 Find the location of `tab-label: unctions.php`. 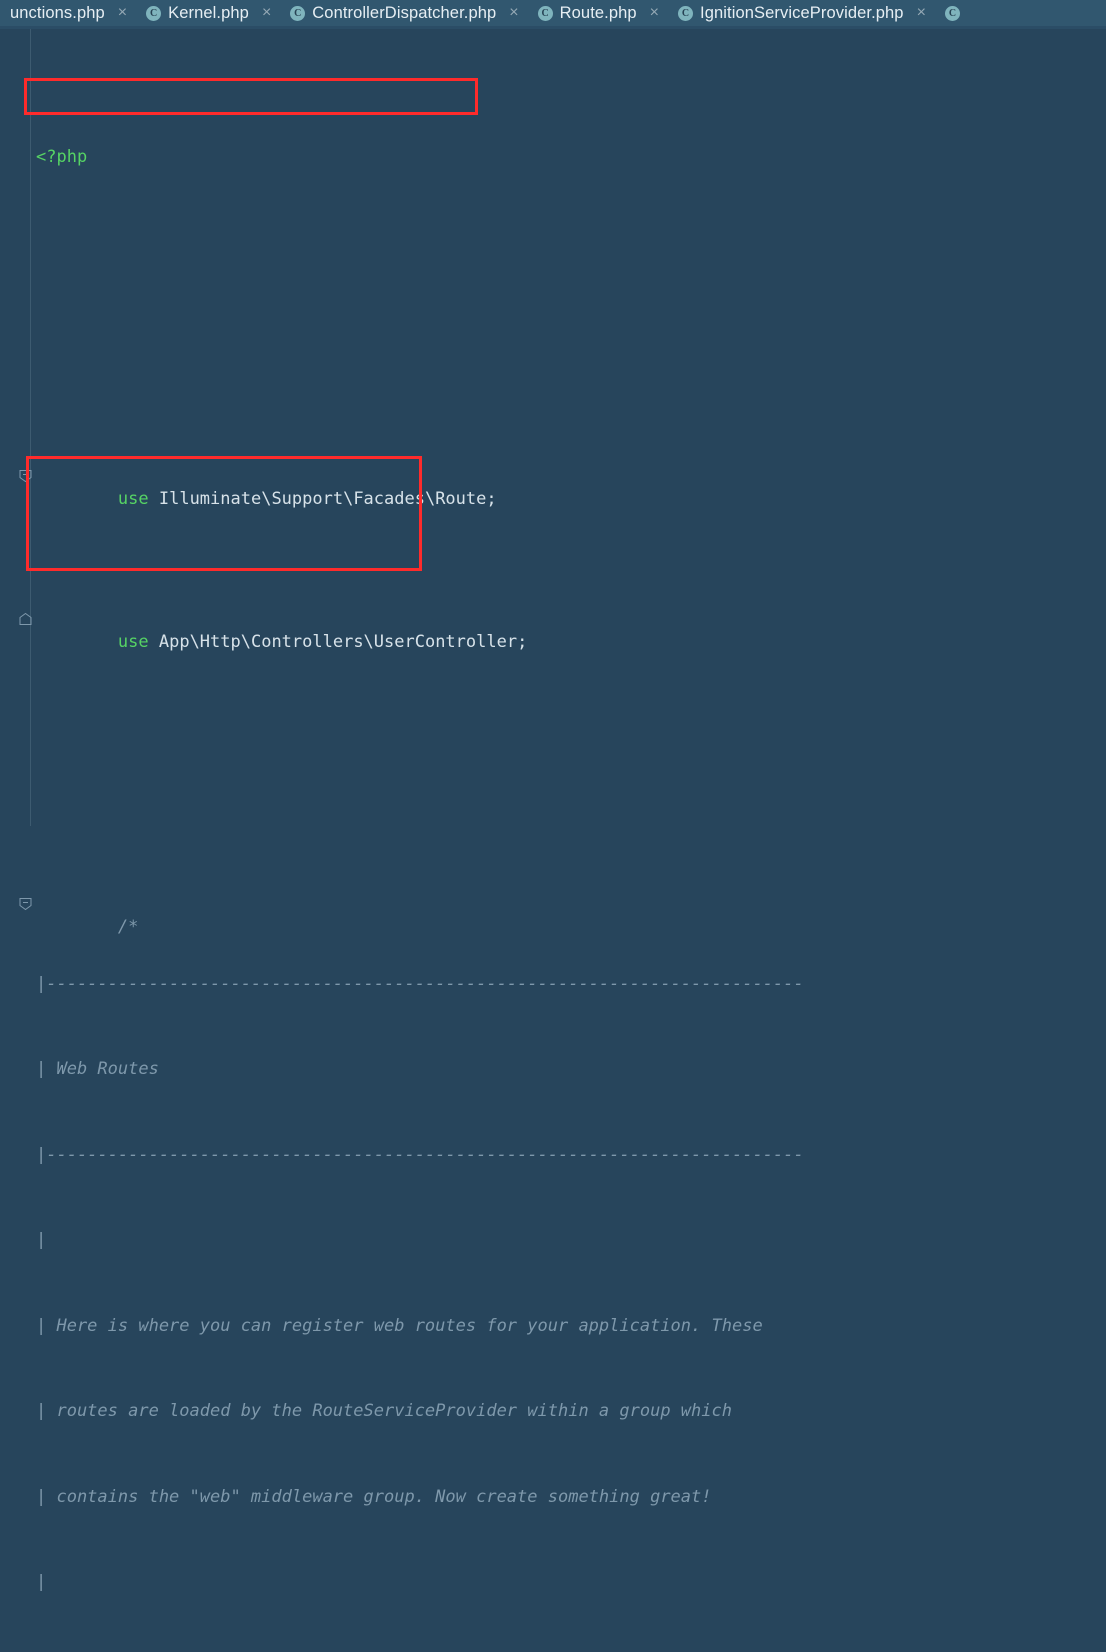

tab-label: unctions.php is located at coordinates (57, 12).